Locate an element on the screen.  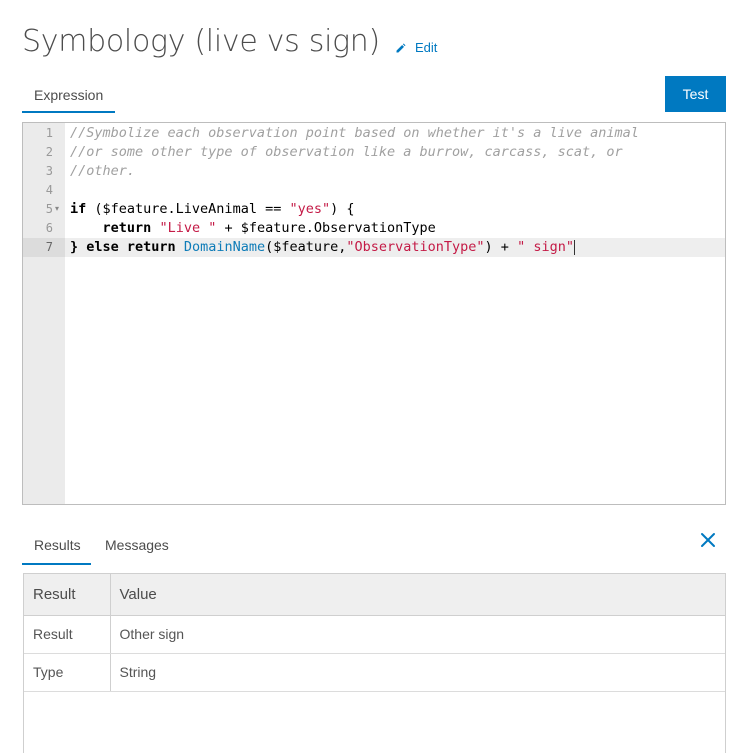
edit-title-button: Edit is located at coordinates (416, 47).